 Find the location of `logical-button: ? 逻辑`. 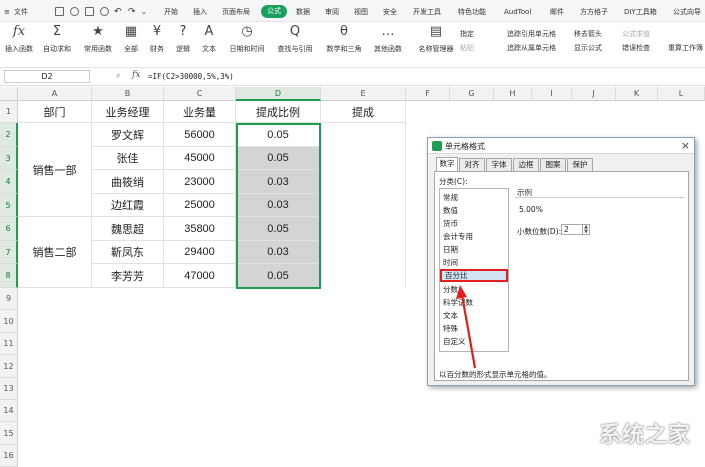

logical-button: ? 逻辑 is located at coordinates (183, 39).